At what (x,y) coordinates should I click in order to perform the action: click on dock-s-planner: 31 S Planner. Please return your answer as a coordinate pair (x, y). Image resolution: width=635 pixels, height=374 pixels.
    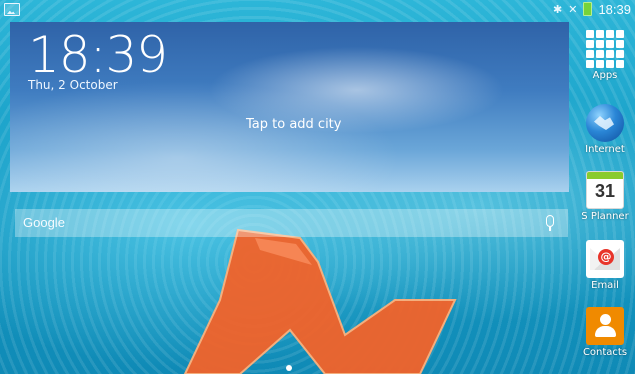
    Looking at the image, I should click on (605, 196).